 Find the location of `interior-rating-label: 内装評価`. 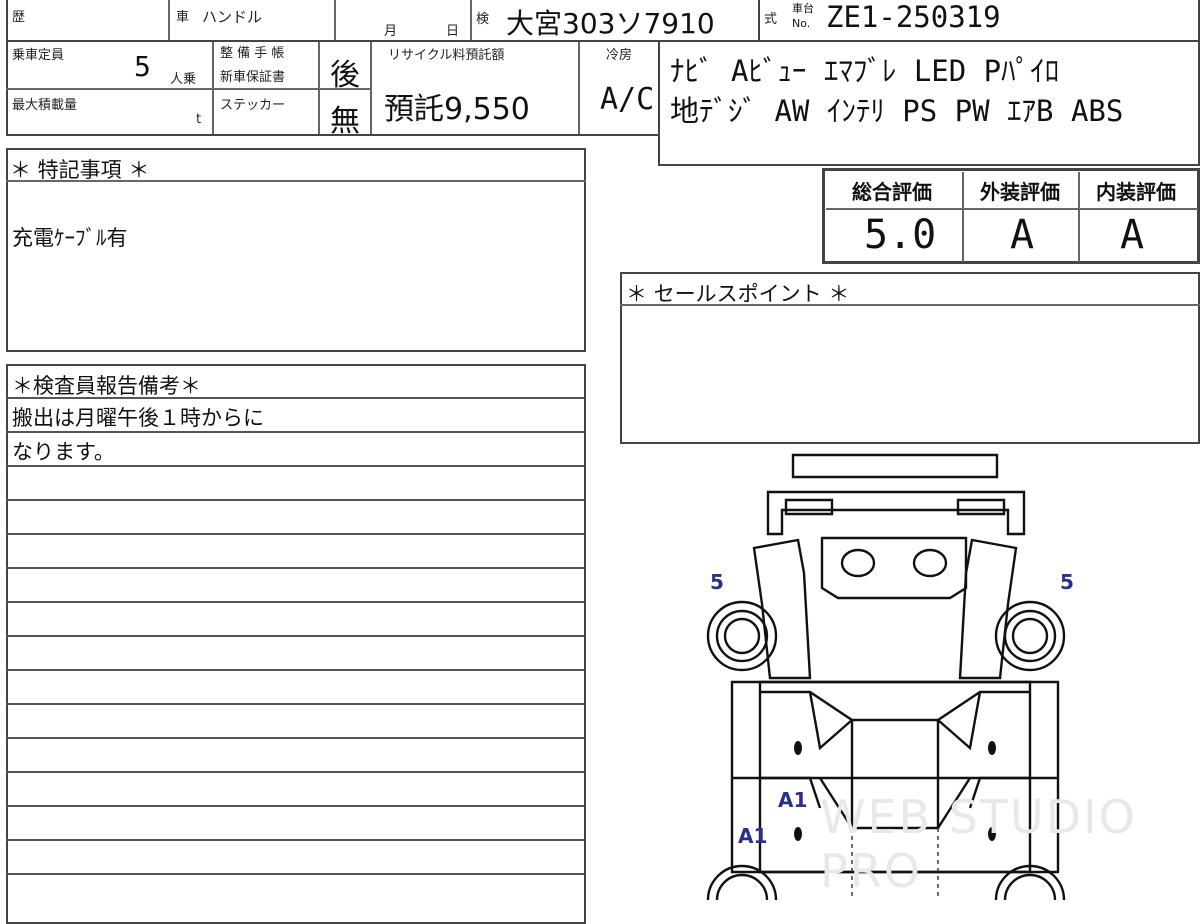

interior-rating-label: 内装評価 is located at coordinates (1136, 192).